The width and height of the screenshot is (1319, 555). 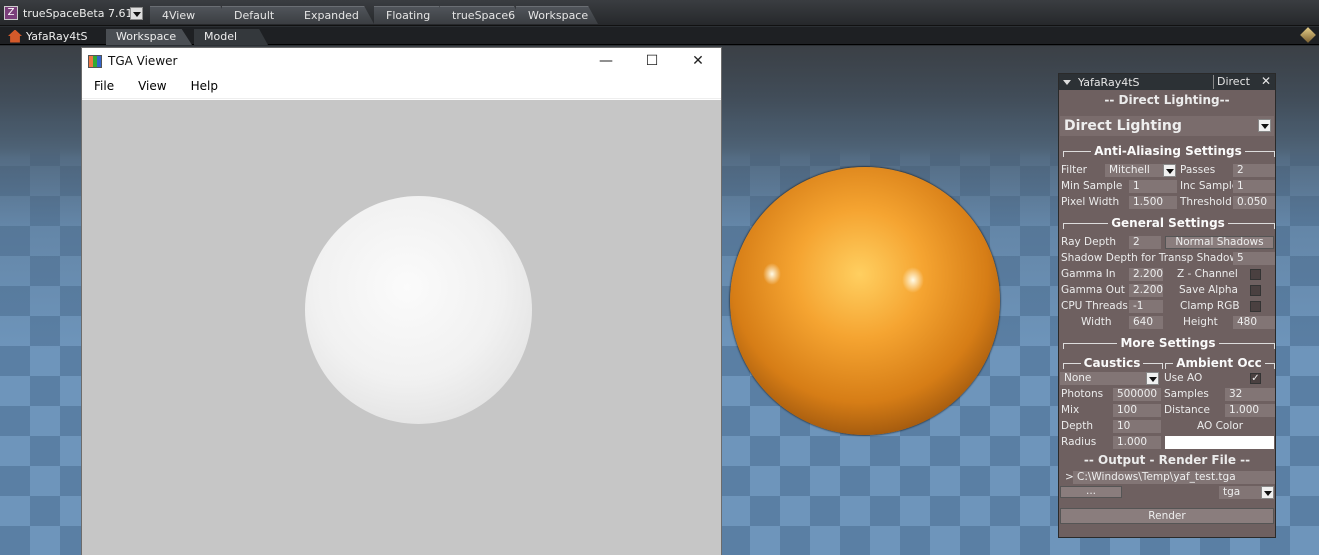 What do you see at coordinates (652, 61) in the screenshot?
I see `maximize-button: ☐` at bounding box center [652, 61].